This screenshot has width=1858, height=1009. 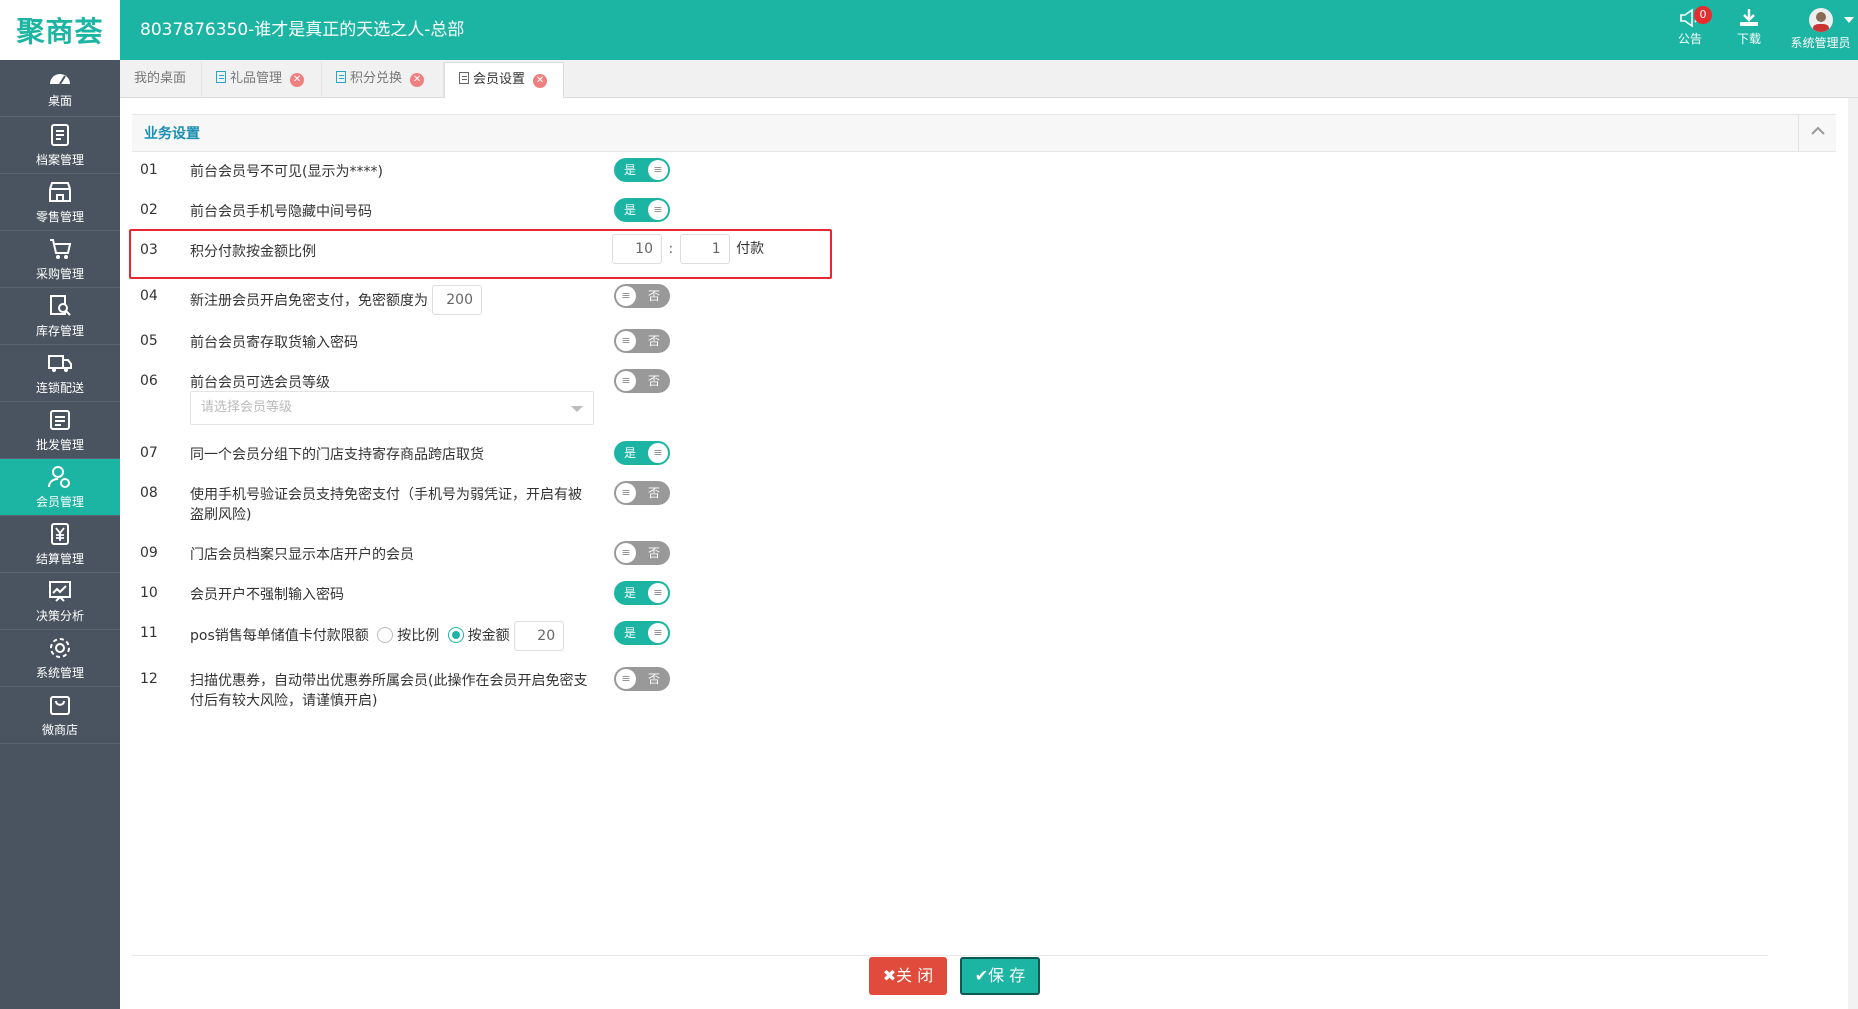 What do you see at coordinates (59, 101) in the screenshot?
I see `sidebar-item-label: 桌面` at bounding box center [59, 101].